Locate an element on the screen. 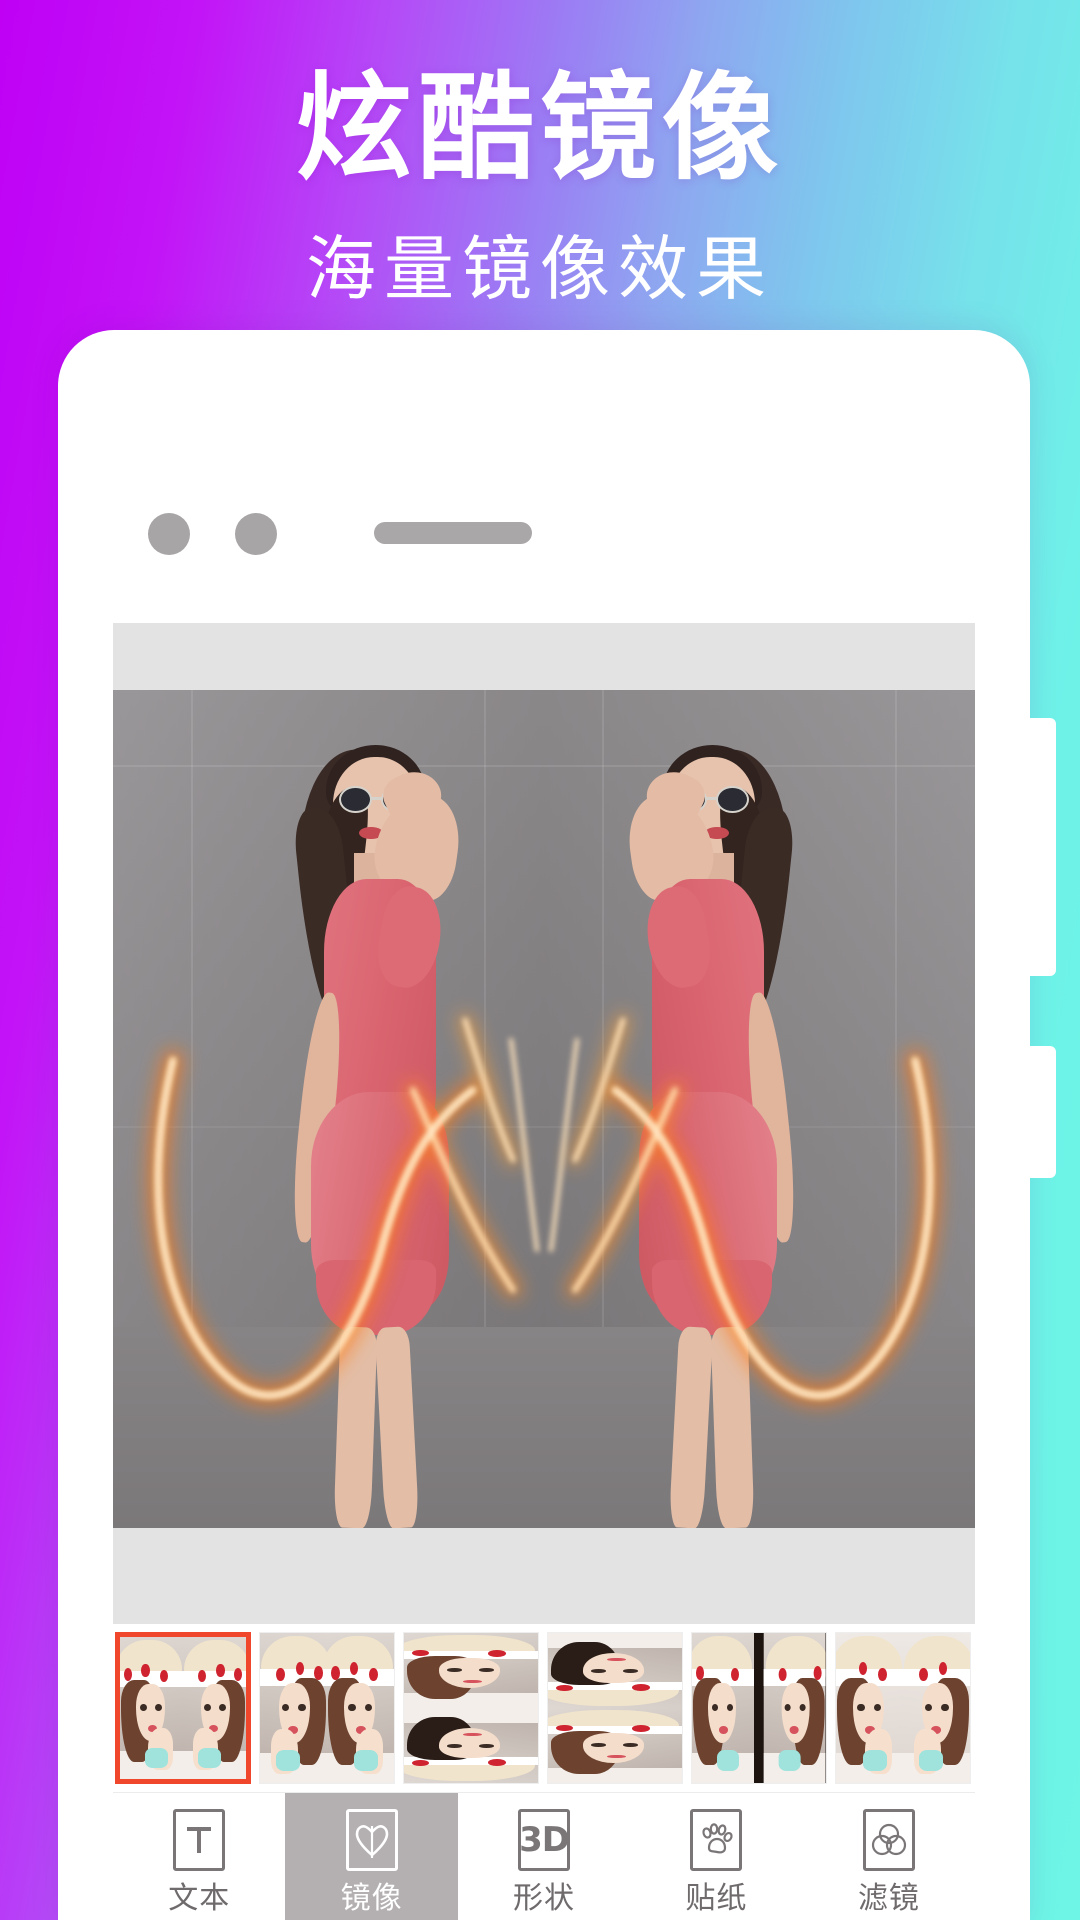 This screenshot has width=1080, height=1920. headline-block: 炫酷镜像 海量镜像效果 is located at coordinates (540, 187).